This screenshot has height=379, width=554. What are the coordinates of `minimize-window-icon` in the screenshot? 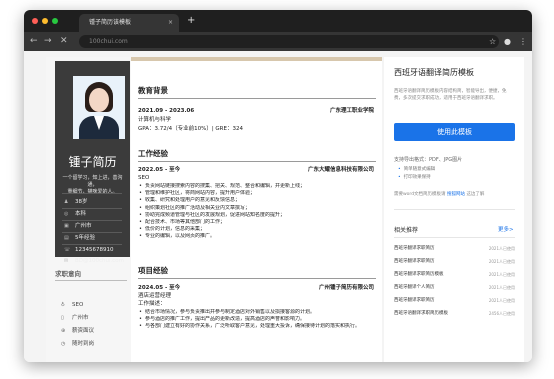 It's located at (45, 21).